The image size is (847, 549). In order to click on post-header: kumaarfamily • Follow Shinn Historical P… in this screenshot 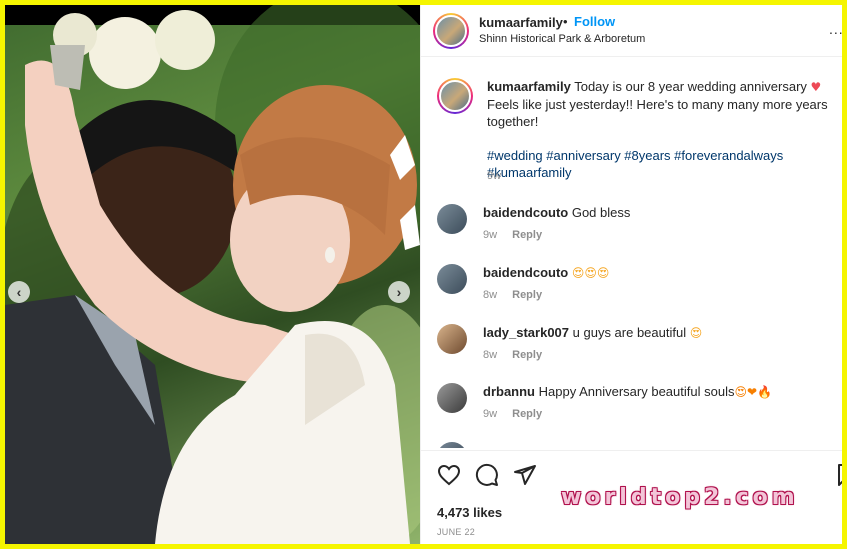, I will do `click(631, 31)`.